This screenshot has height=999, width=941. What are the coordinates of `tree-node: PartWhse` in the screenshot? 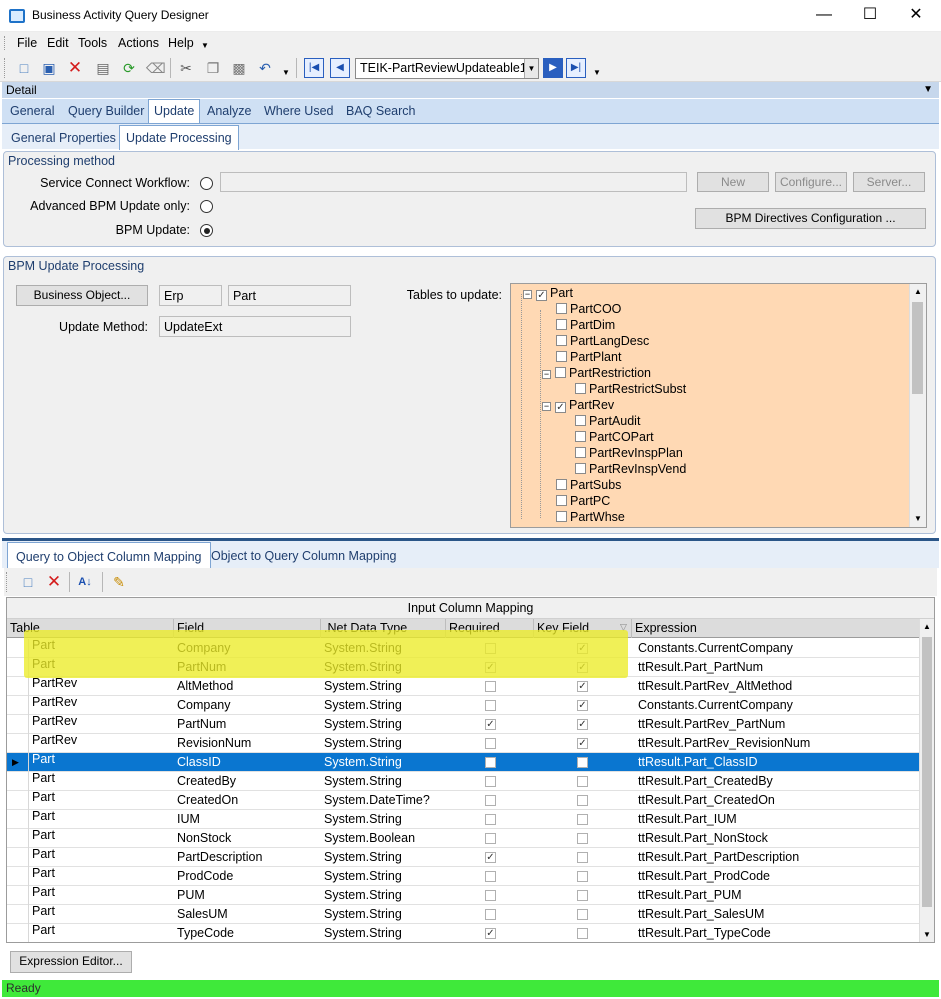 It's located at (590, 517).